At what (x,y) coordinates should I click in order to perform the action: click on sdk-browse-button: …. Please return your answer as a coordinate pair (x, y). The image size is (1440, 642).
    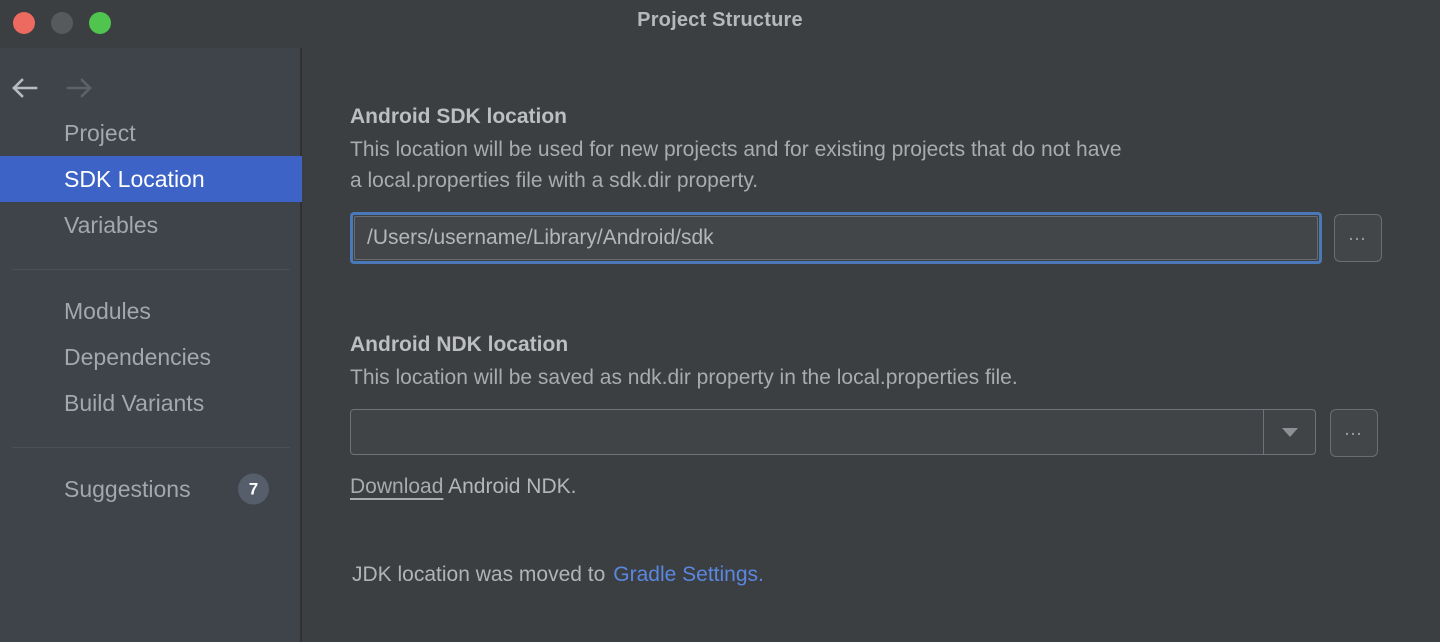
    Looking at the image, I should click on (1358, 238).